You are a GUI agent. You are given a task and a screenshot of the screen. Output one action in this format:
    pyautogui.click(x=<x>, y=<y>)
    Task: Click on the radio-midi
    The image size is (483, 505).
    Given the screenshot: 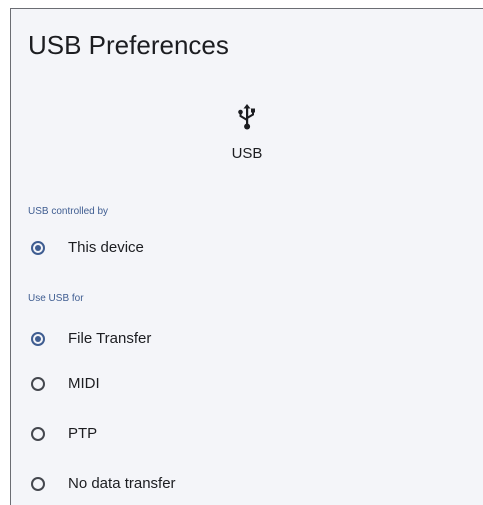 What is the action you would take?
    pyautogui.click(x=38, y=384)
    